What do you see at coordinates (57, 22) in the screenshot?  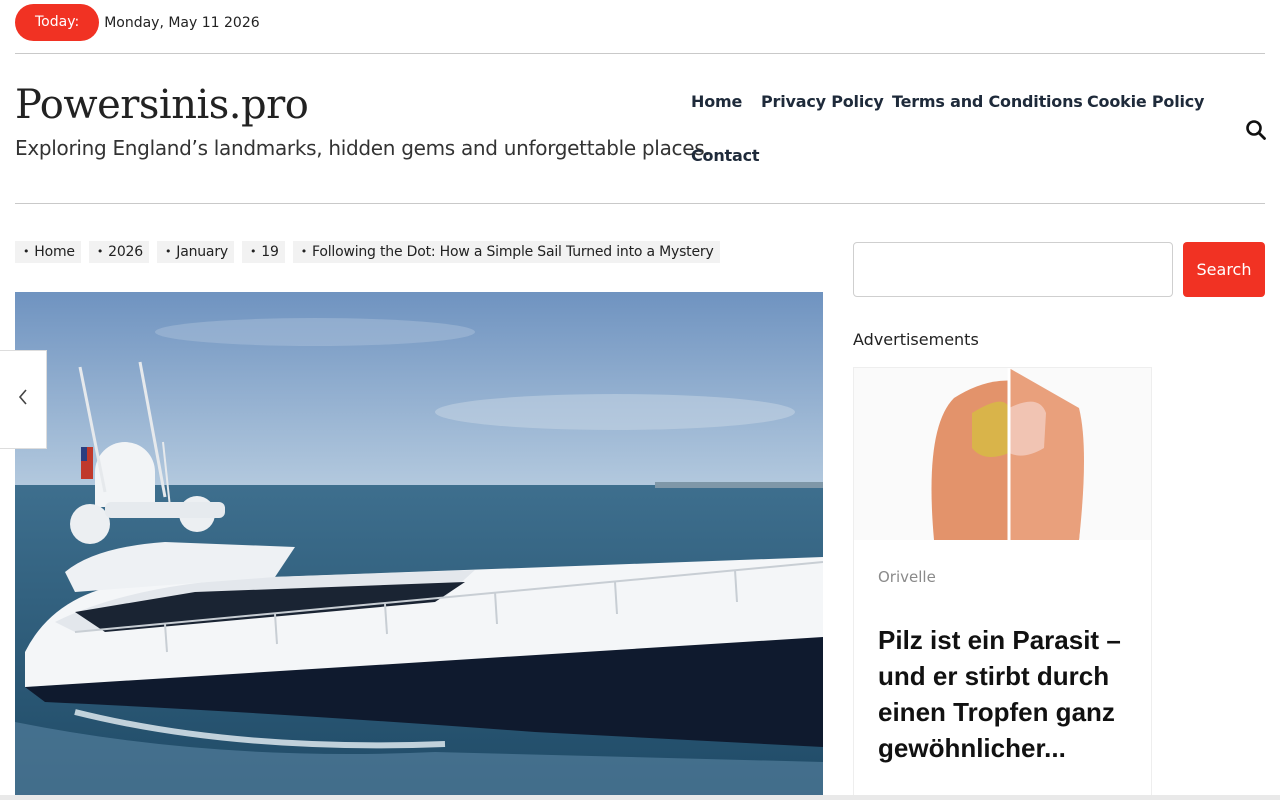 I see `today-badge: Today:` at bounding box center [57, 22].